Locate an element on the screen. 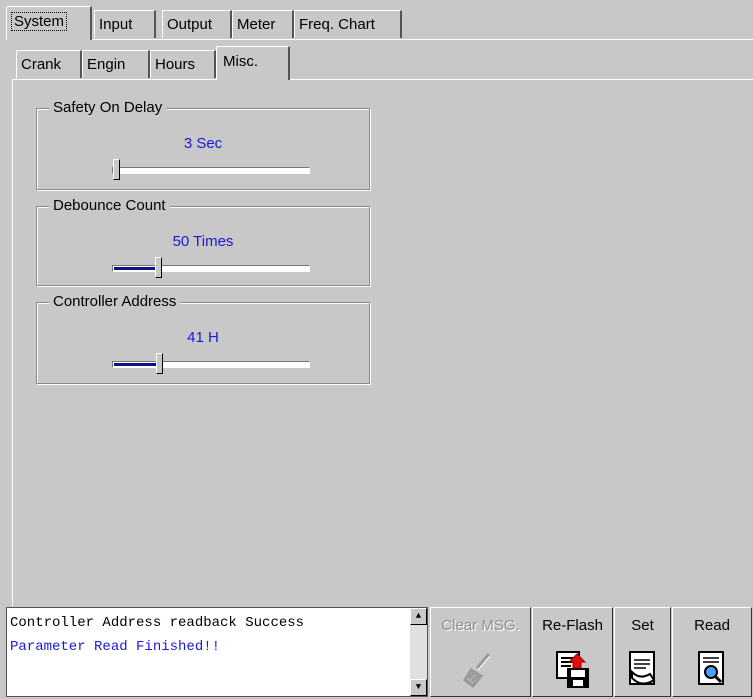 The image size is (753, 699). scroll-up-arrow-icon: ▲ is located at coordinates (418, 616).